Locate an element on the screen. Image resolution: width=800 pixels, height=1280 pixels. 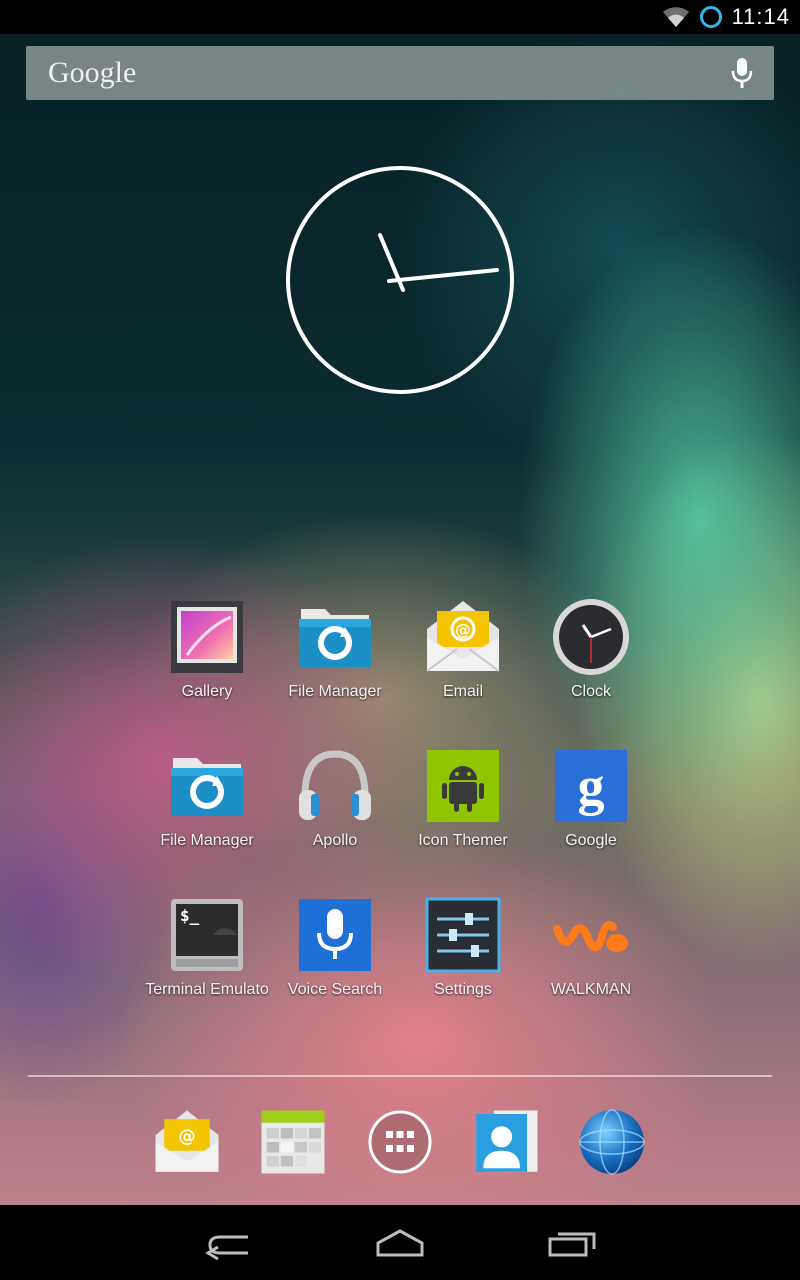
app-label: Apollo is located at coordinates (335, 840).